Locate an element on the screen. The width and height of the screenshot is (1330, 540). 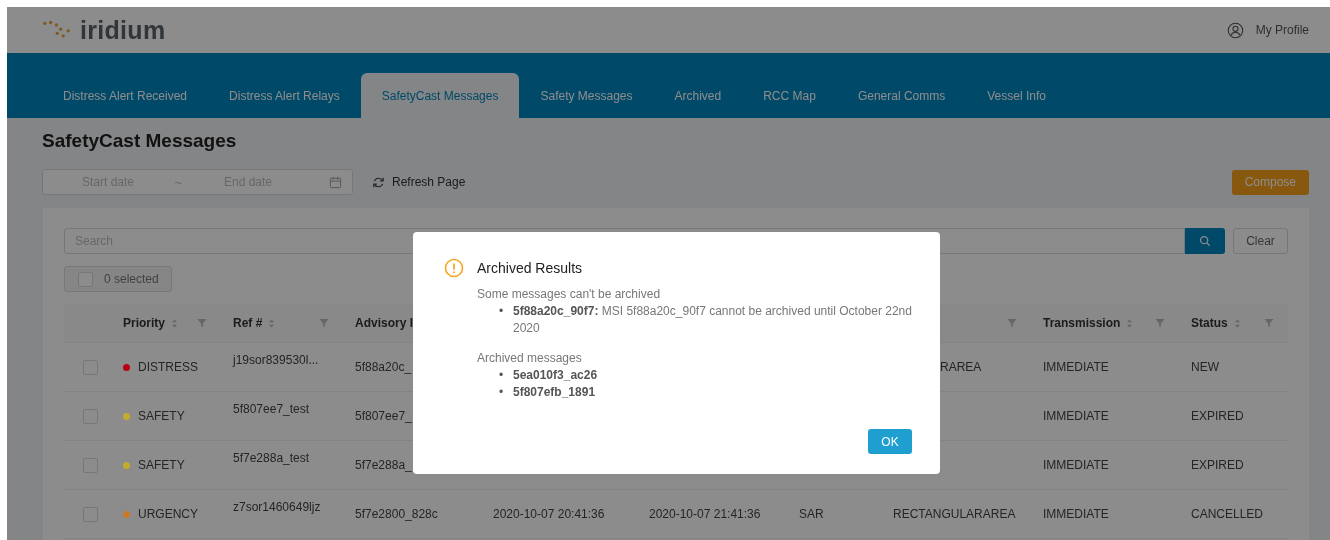
dialog-list-item: 5ea010f3_ac26 is located at coordinates (556, 375).